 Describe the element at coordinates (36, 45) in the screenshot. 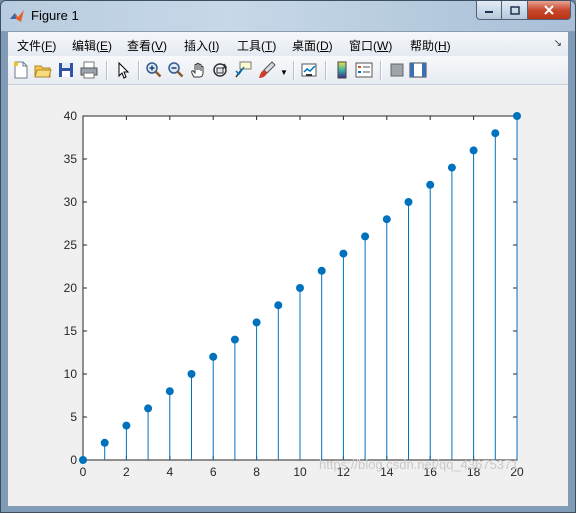

I see `menu-file: 文件(F)` at that location.